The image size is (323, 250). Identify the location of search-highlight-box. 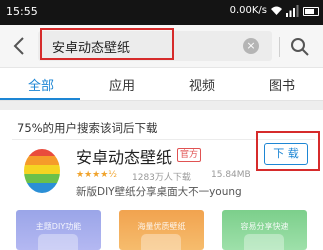
(107, 44).